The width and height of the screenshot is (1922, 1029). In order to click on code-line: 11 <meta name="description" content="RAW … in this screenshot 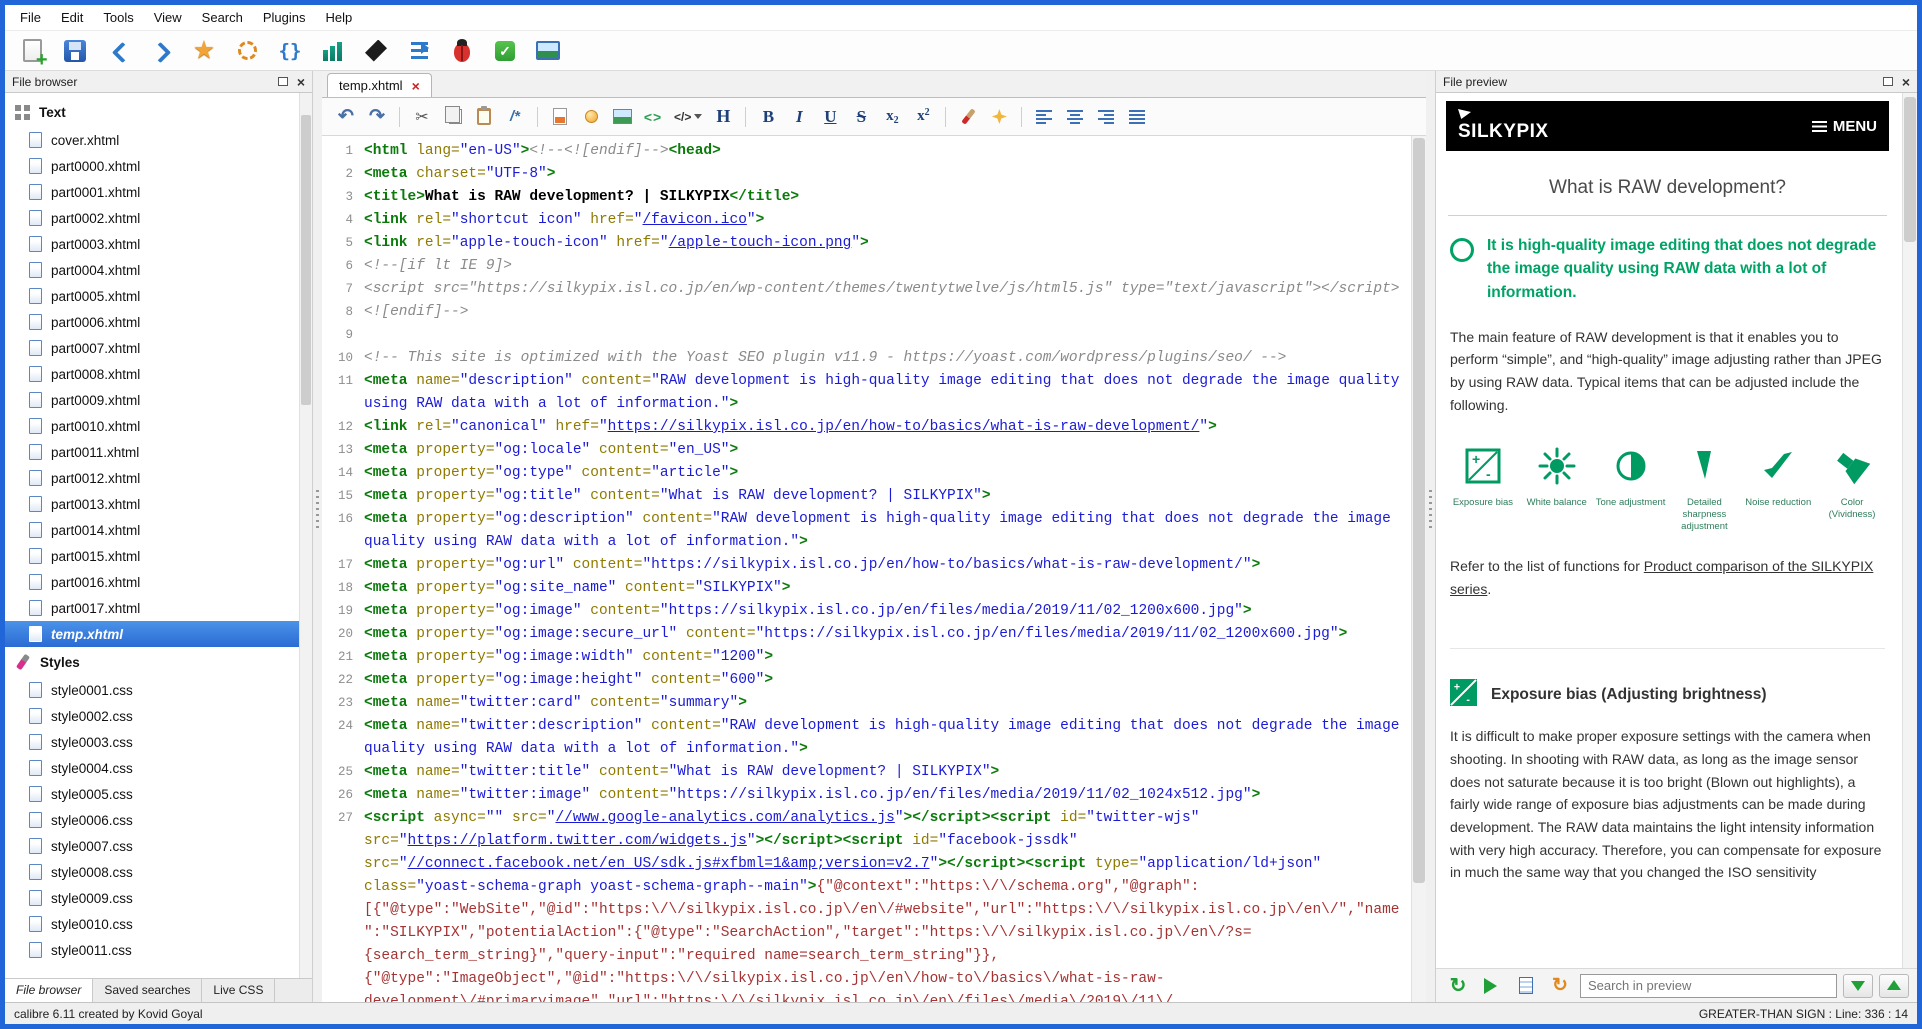, I will do `click(866, 393)`.